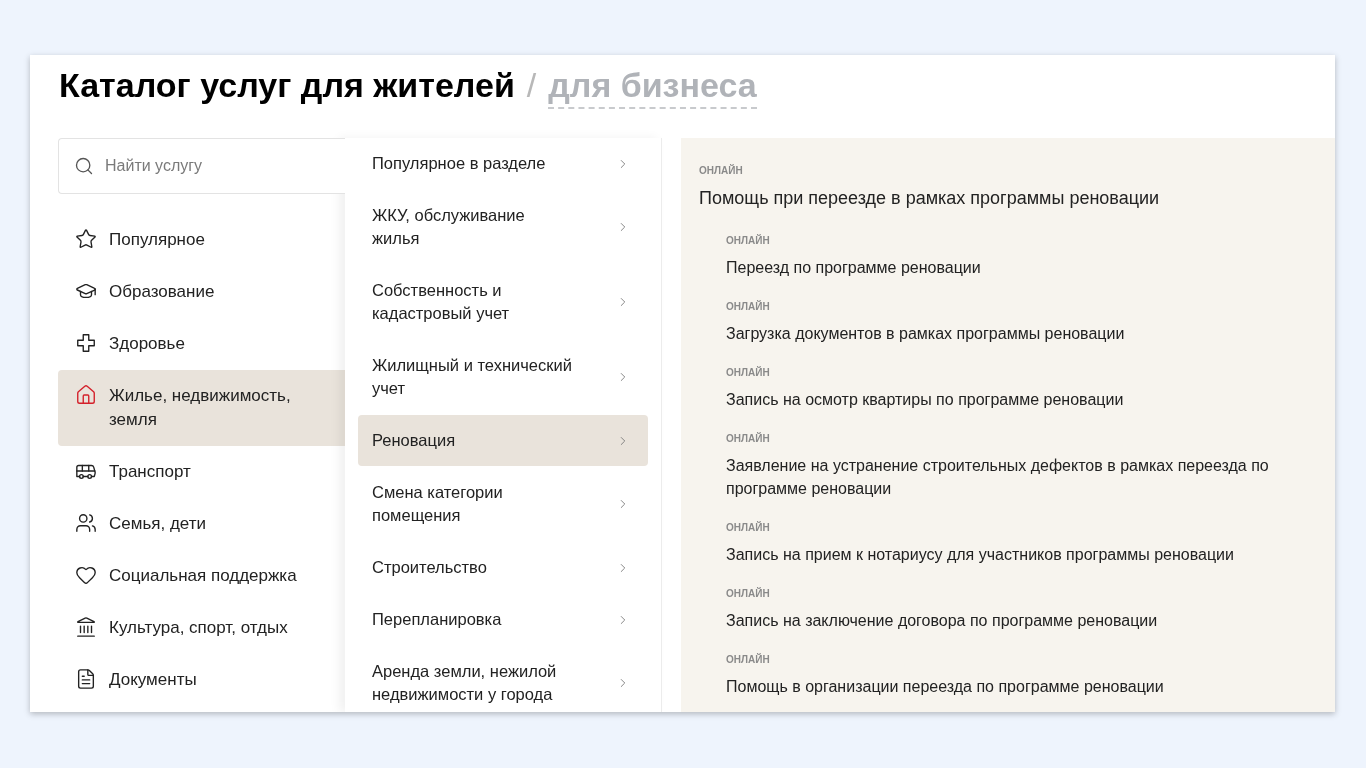 This screenshot has width=1366, height=768. I want to click on service-link: Заявление на устранение строительных дефектов в рамках переезда по программе реновации, so click(1020, 477).